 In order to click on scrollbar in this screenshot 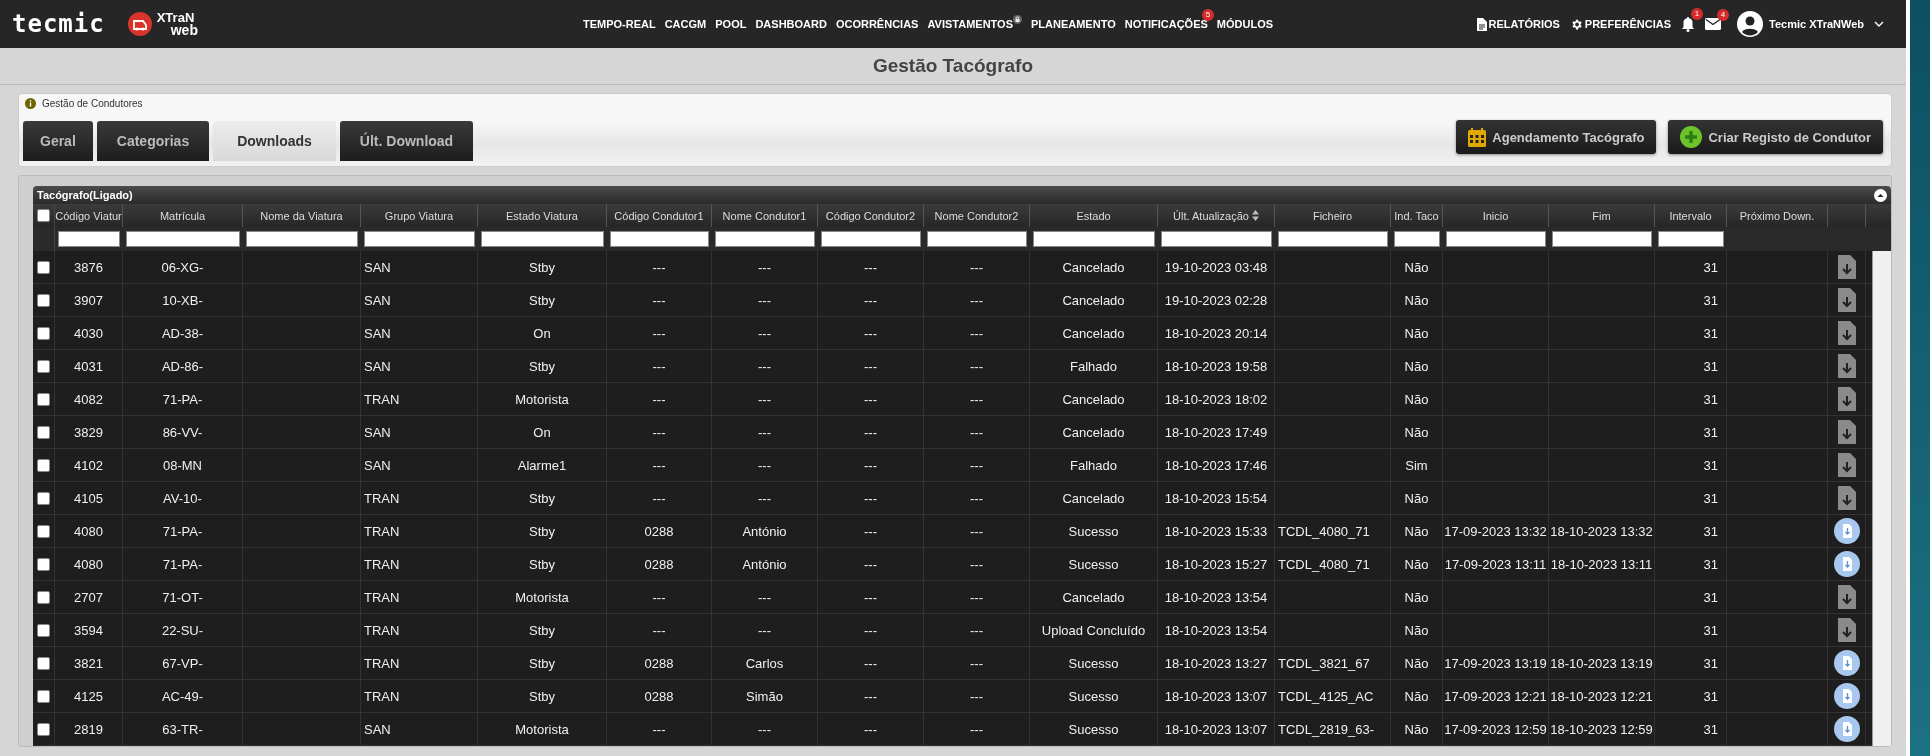, I will do `click(1881, 498)`.